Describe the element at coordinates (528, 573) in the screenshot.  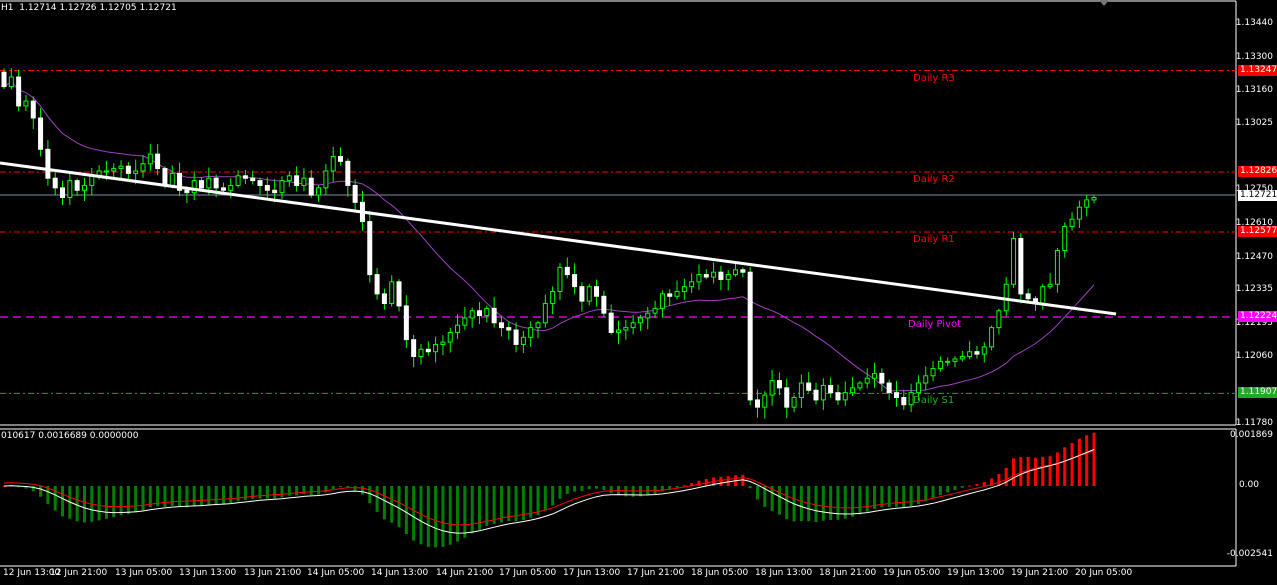
I see `time-axis-label: 17 Jun 05:00` at that location.